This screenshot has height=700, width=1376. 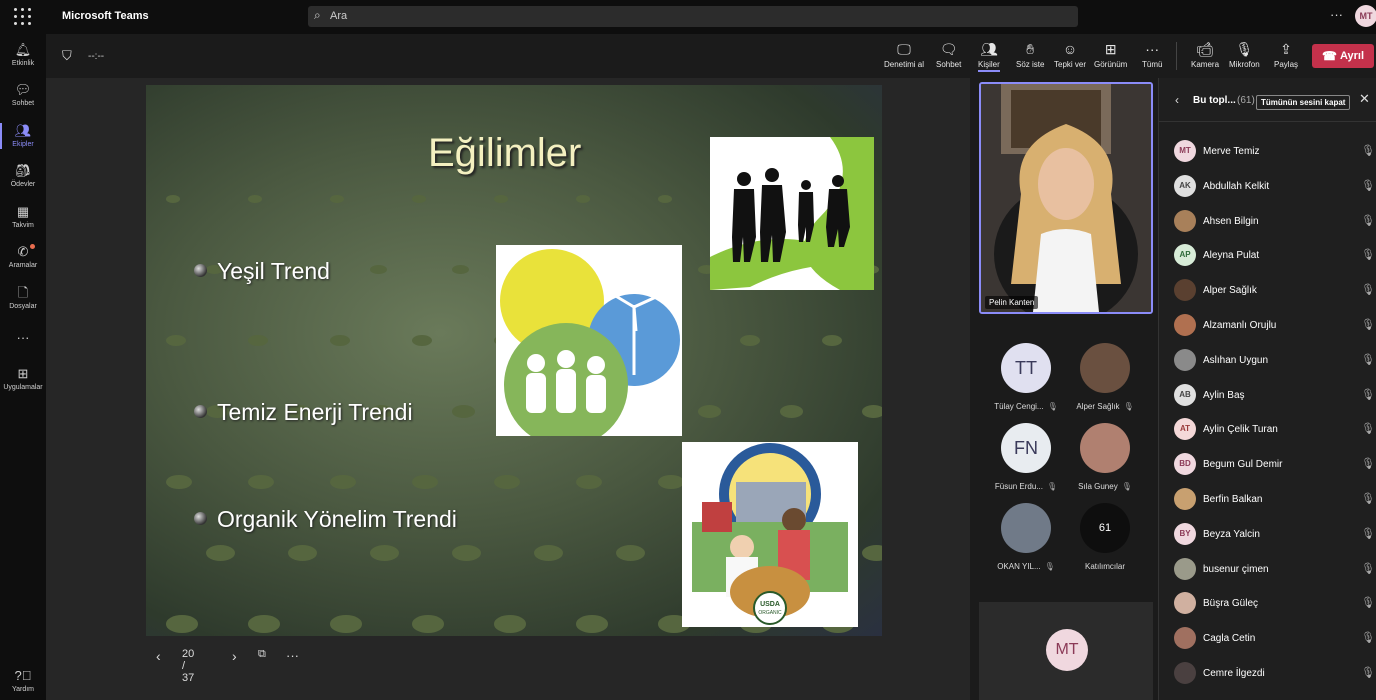 I want to click on search-icon: ⌕, so click(x=317, y=15).